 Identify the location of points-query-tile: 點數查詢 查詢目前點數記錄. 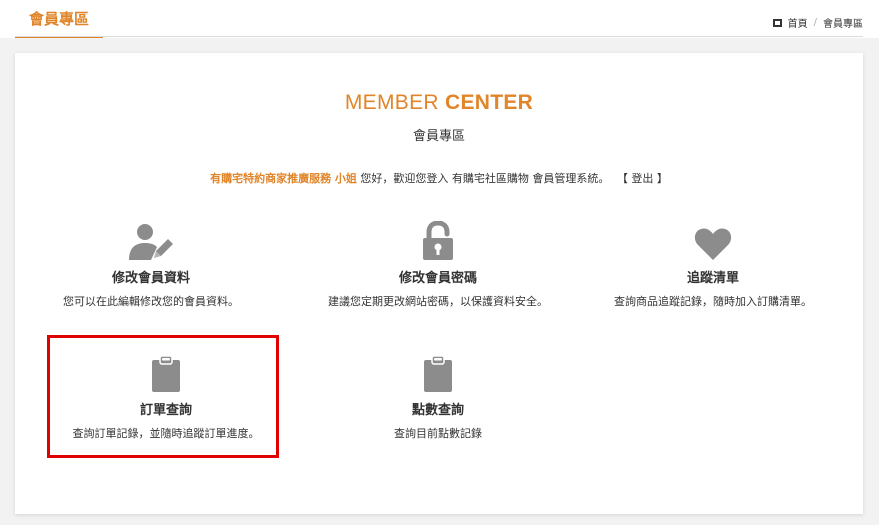
(438, 396).